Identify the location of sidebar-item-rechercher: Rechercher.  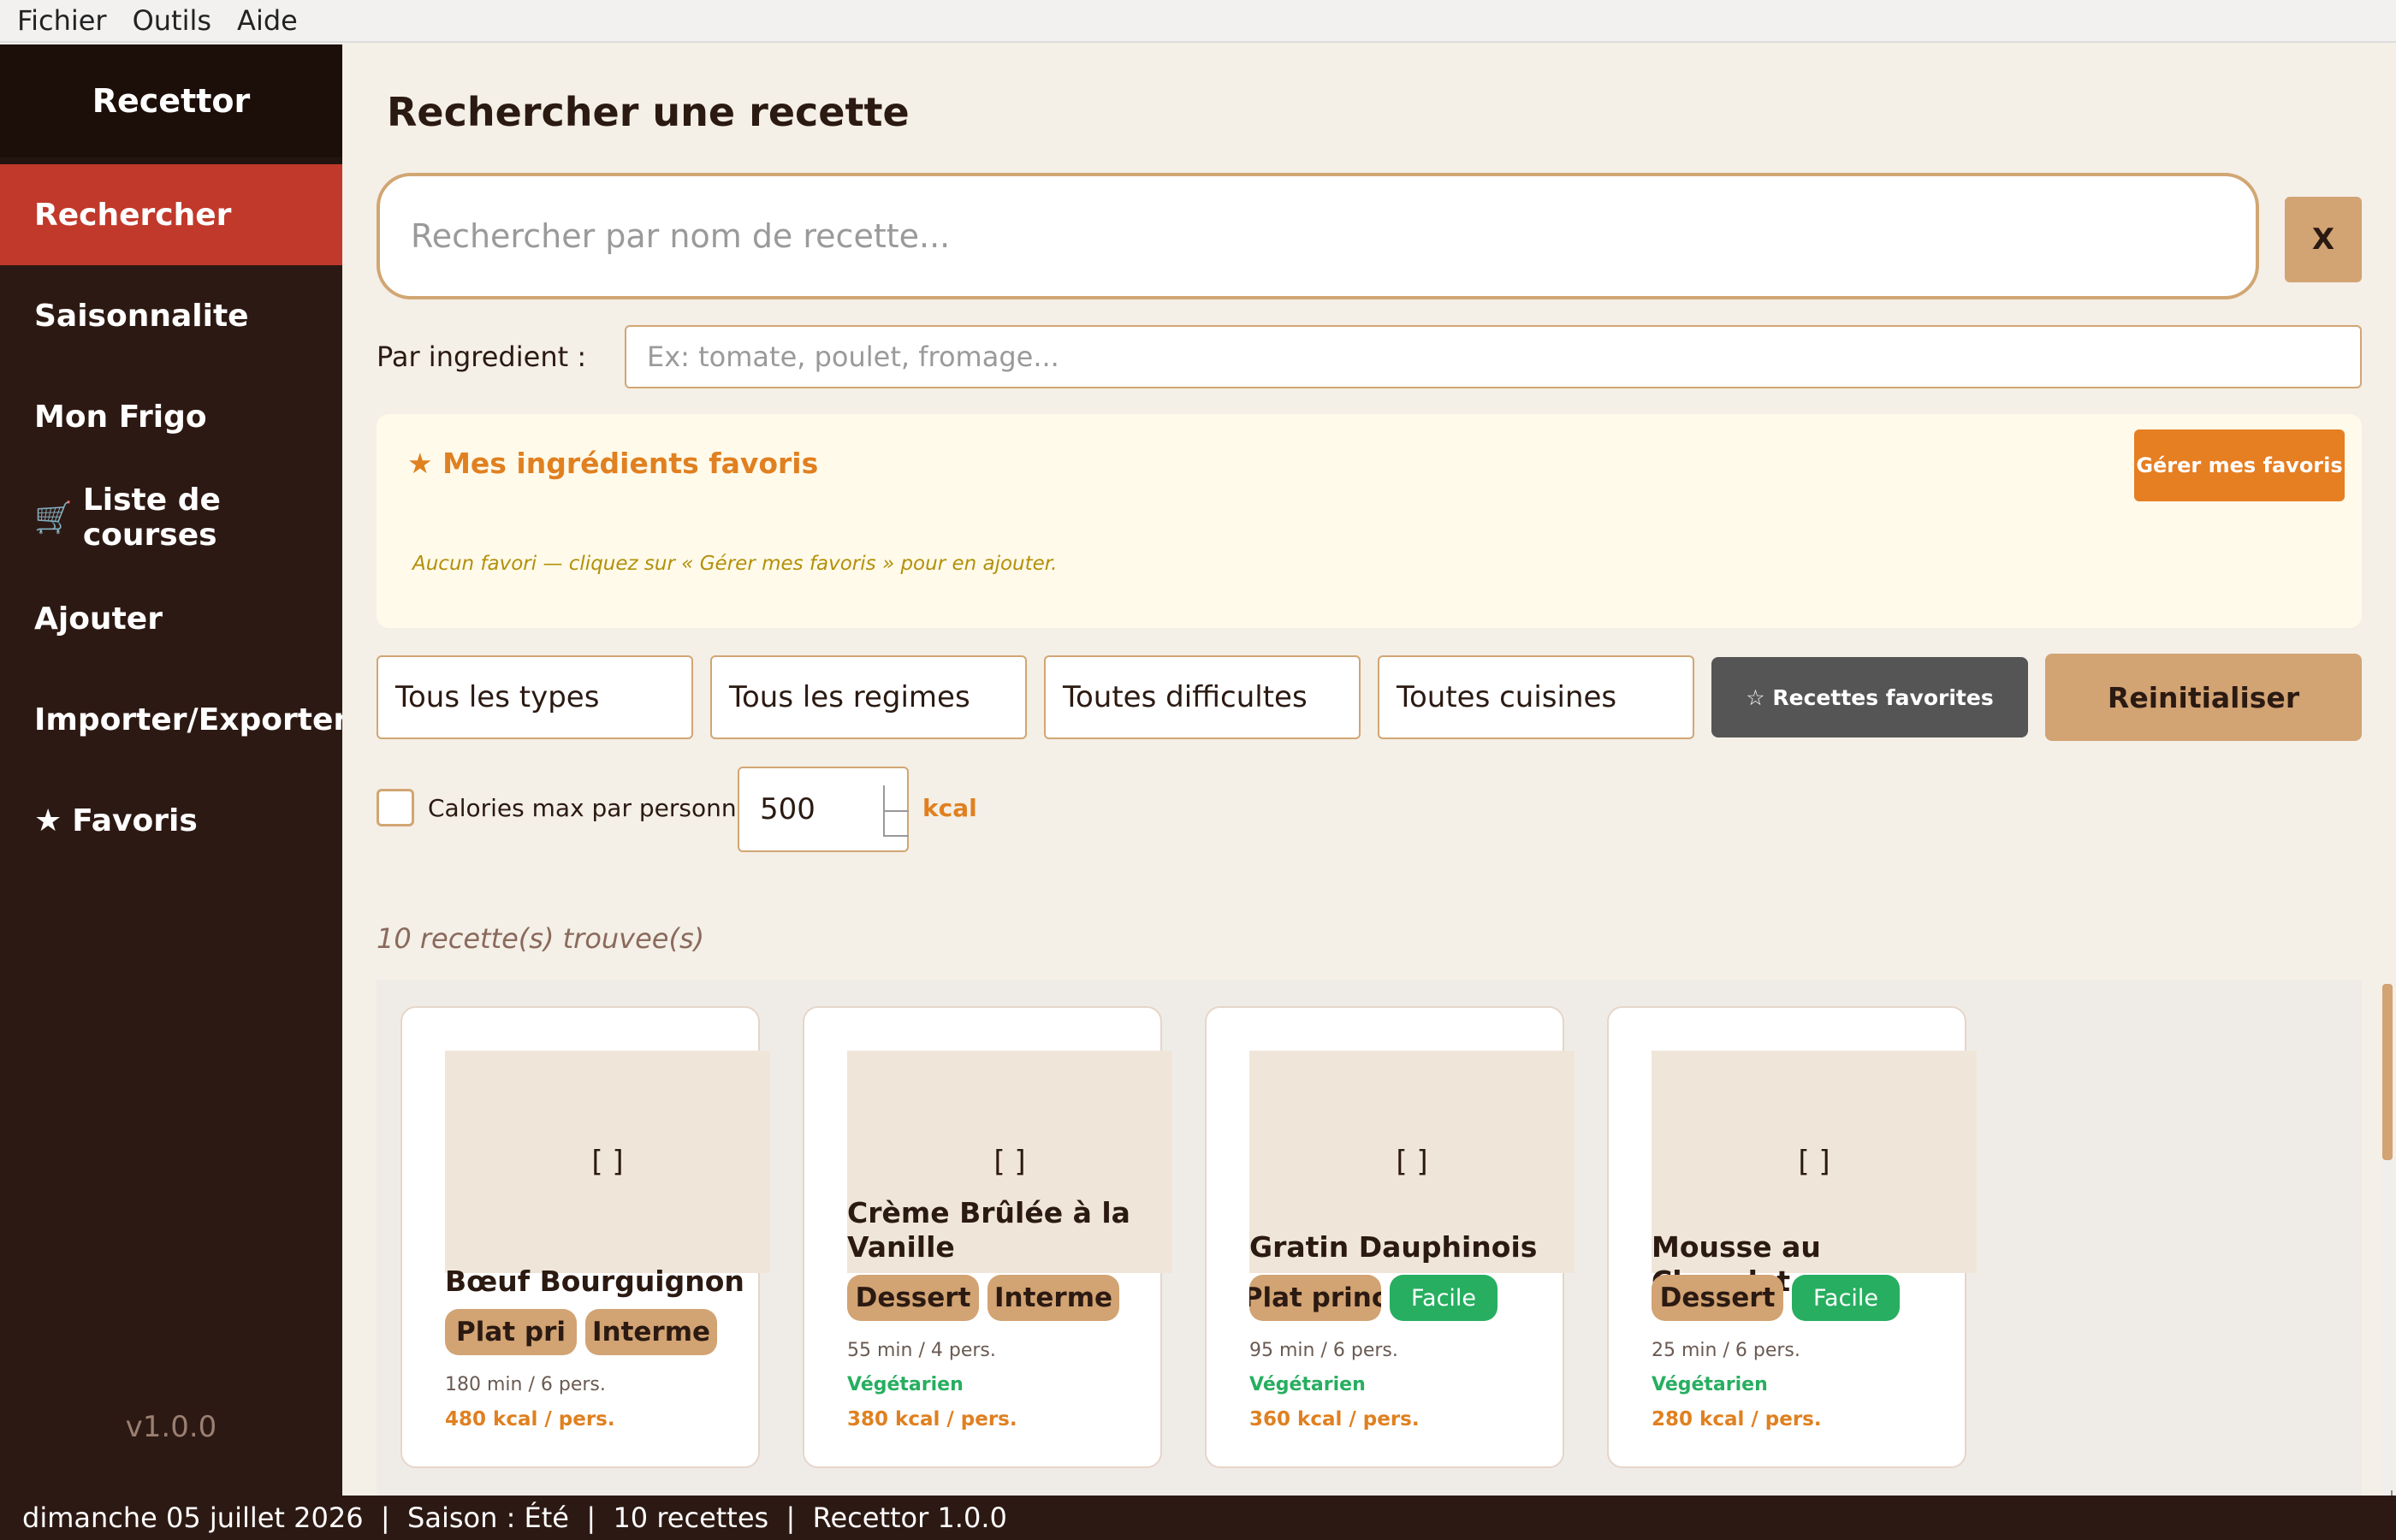
(171, 214).